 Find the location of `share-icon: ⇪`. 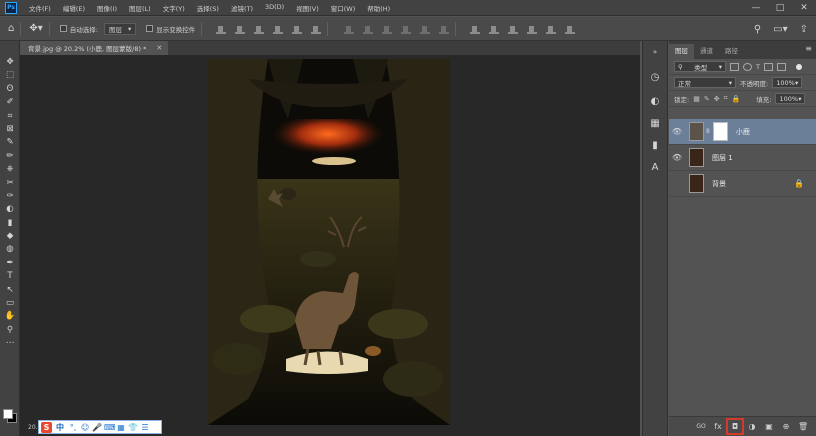

share-icon: ⇪ is located at coordinates (804, 29).